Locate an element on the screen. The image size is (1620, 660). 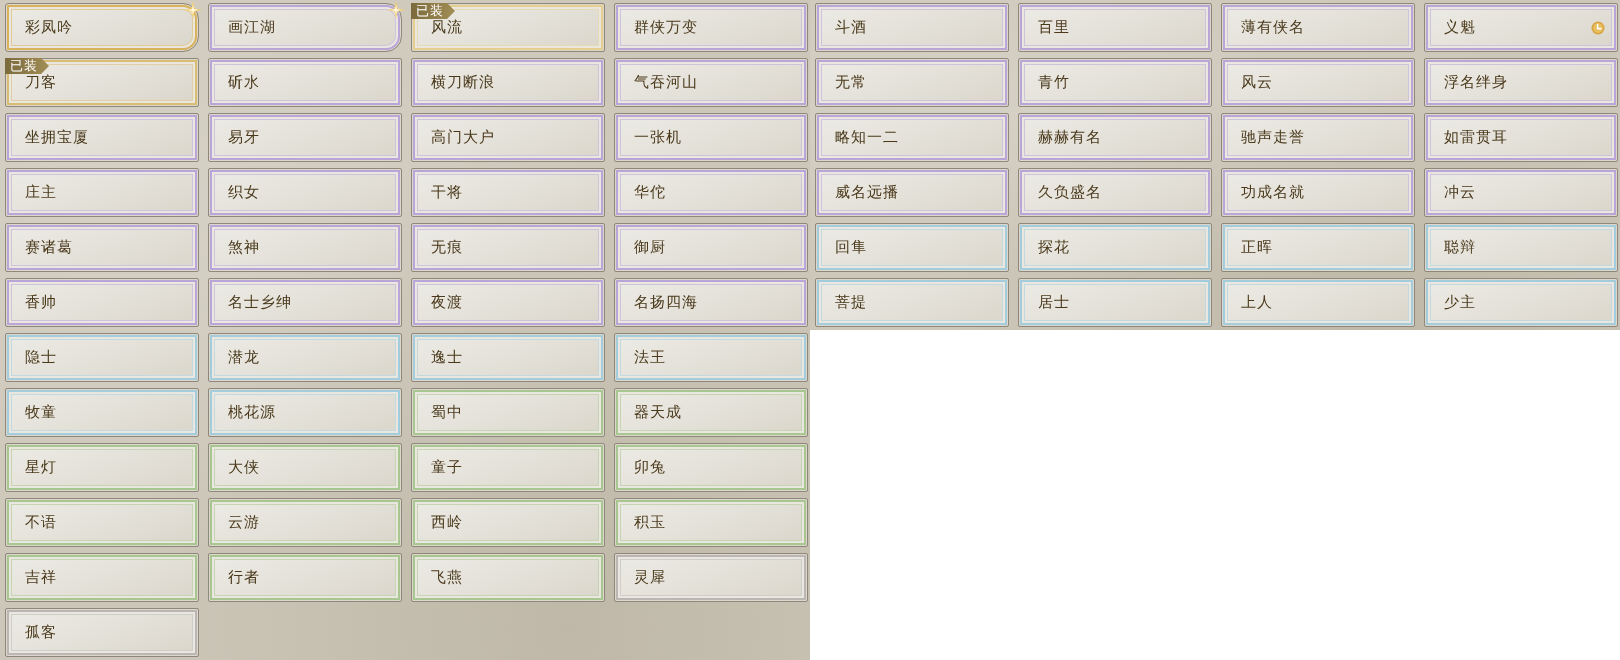
title-card: 西岭 is located at coordinates (508, 522).